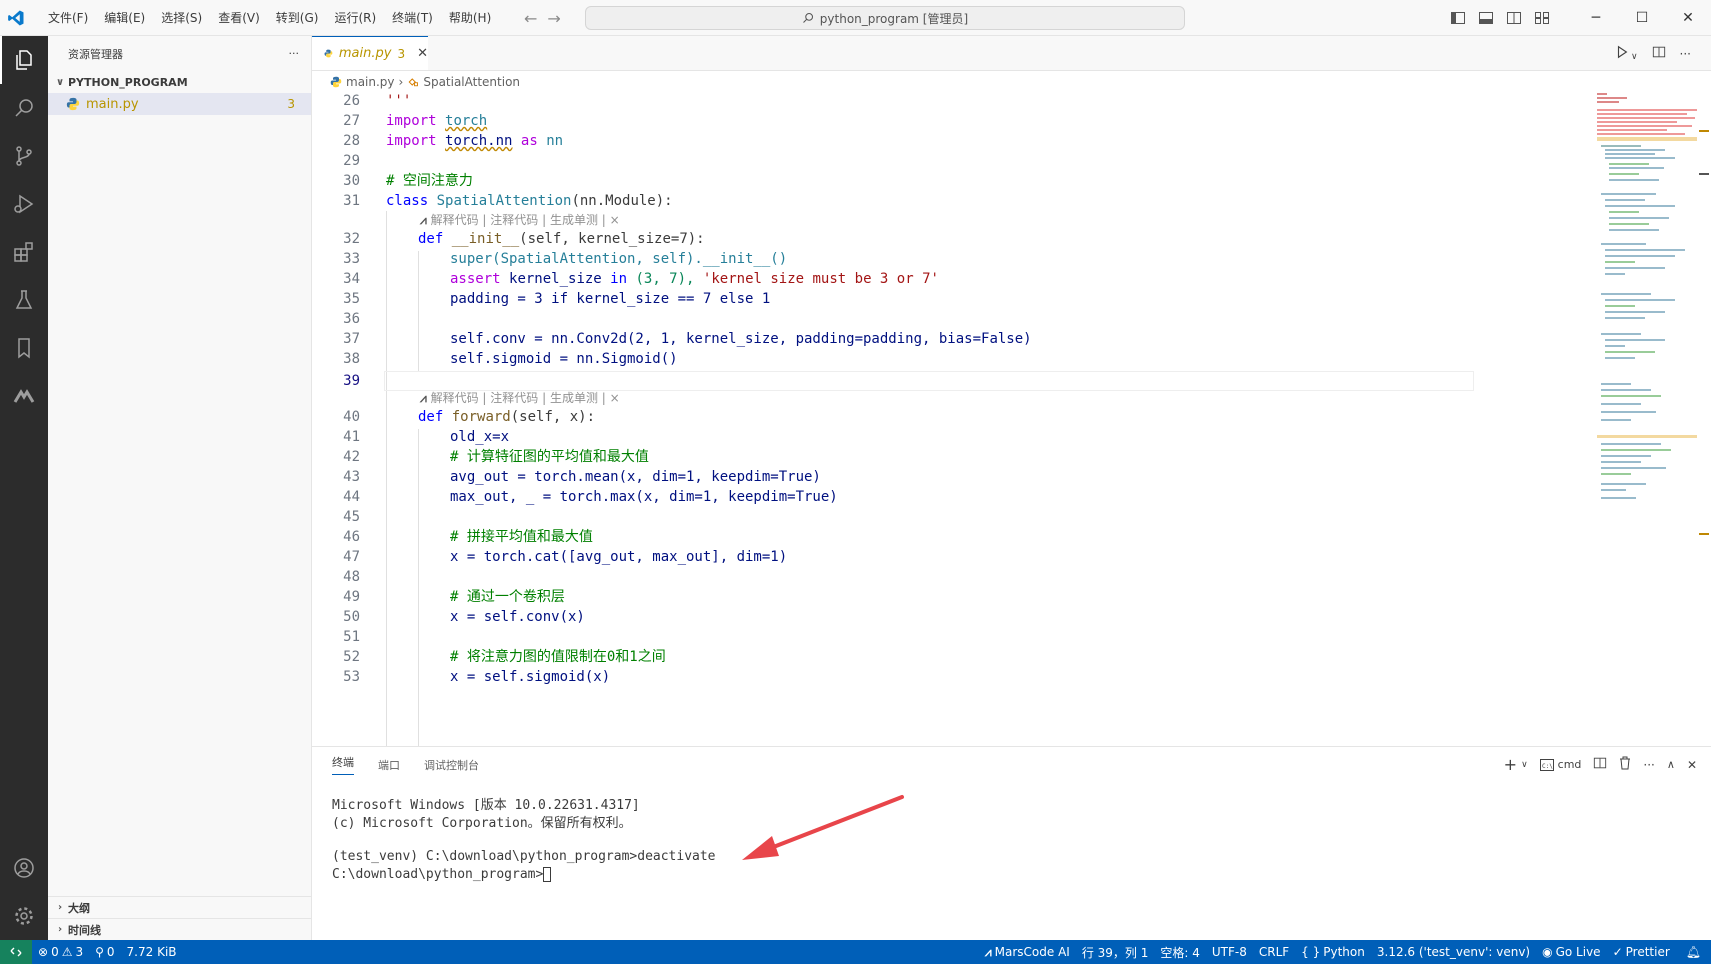  I want to click on tab-debug-console: 调试控制台, so click(451, 765).